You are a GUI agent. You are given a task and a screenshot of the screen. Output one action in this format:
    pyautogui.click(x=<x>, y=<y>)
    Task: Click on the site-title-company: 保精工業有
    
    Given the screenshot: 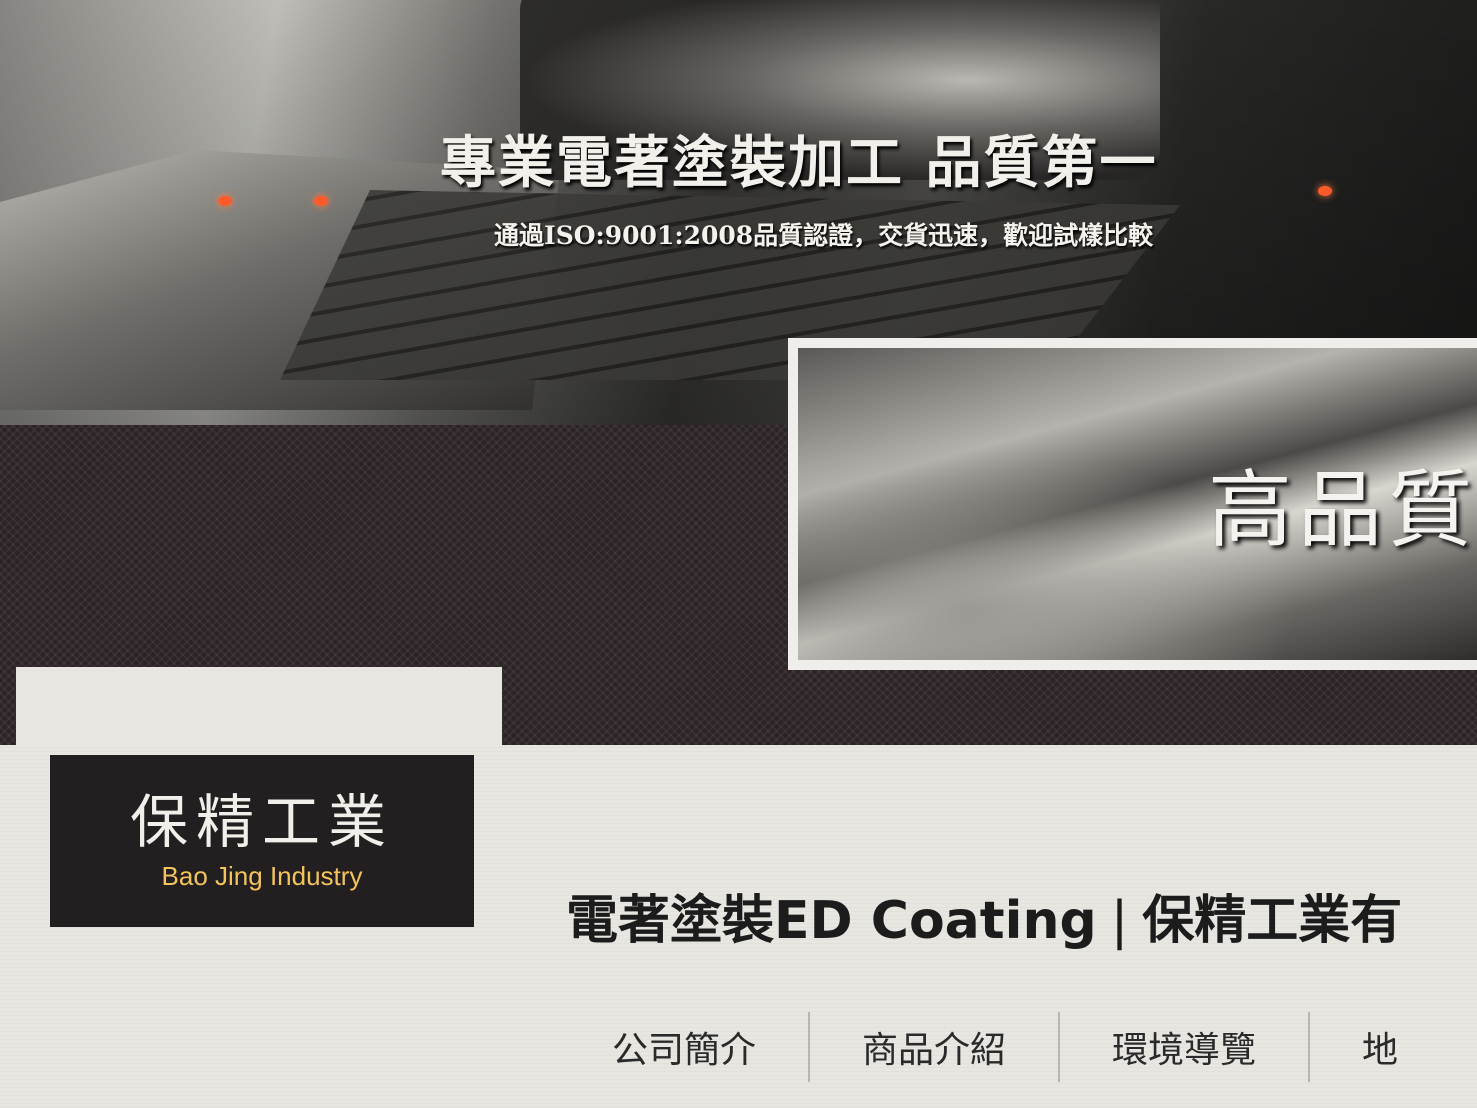 What is the action you would take?
    pyautogui.click(x=1272, y=921)
    